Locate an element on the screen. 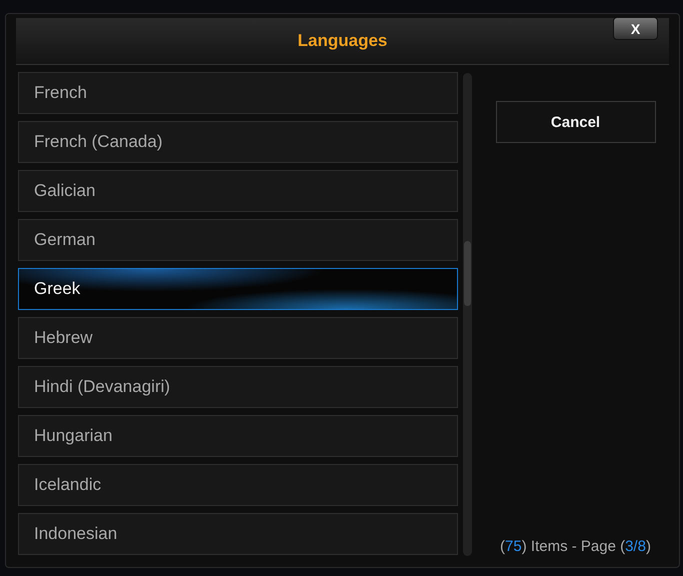  language-item: Icelandic is located at coordinates (238, 485).